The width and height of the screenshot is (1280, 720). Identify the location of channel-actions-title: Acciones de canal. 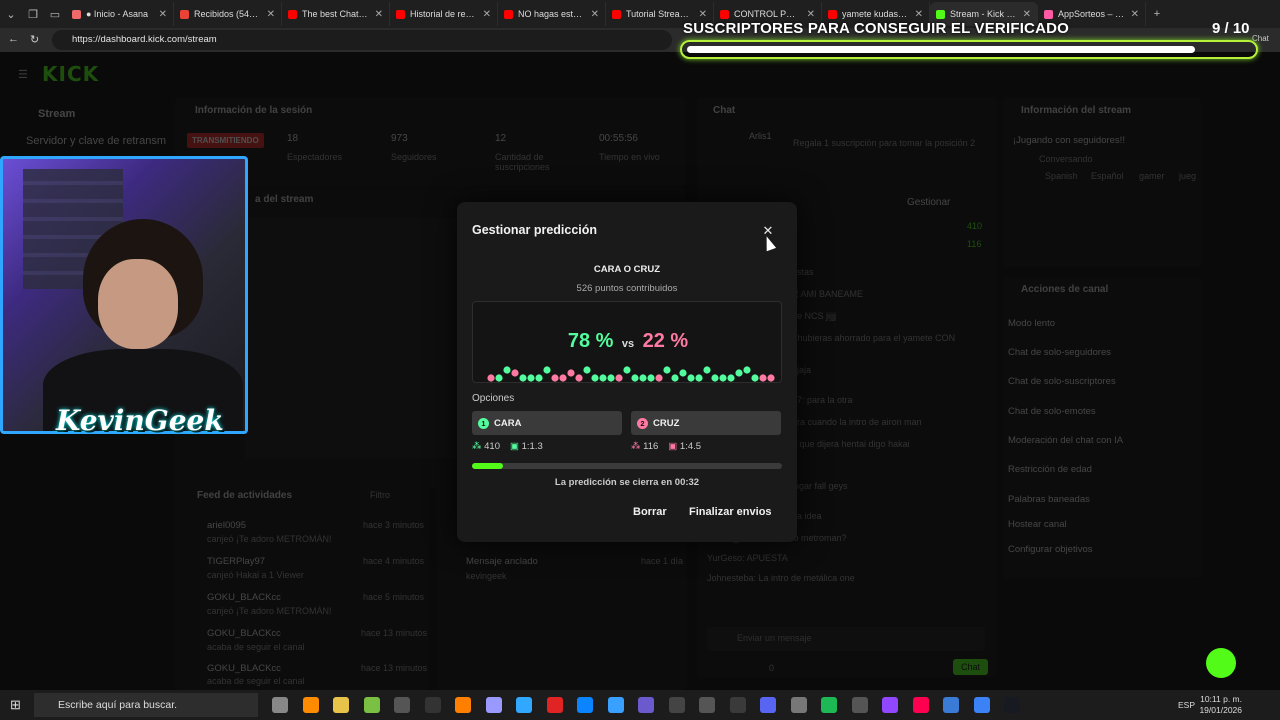
(1065, 289).